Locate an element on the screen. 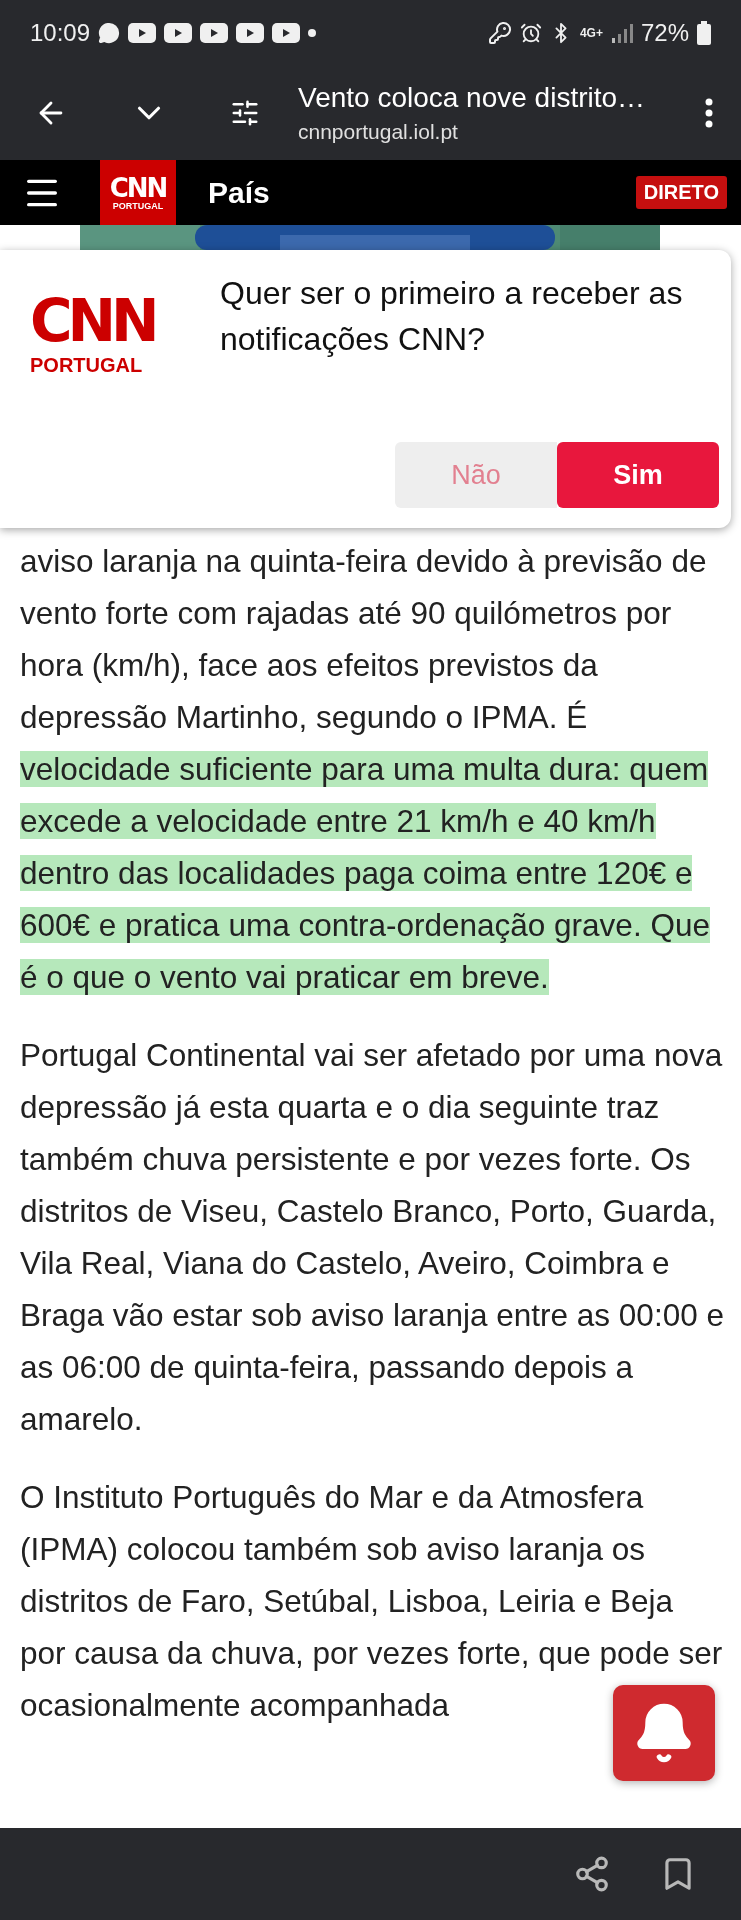  accept-button: Sim is located at coordinates (638, 475).